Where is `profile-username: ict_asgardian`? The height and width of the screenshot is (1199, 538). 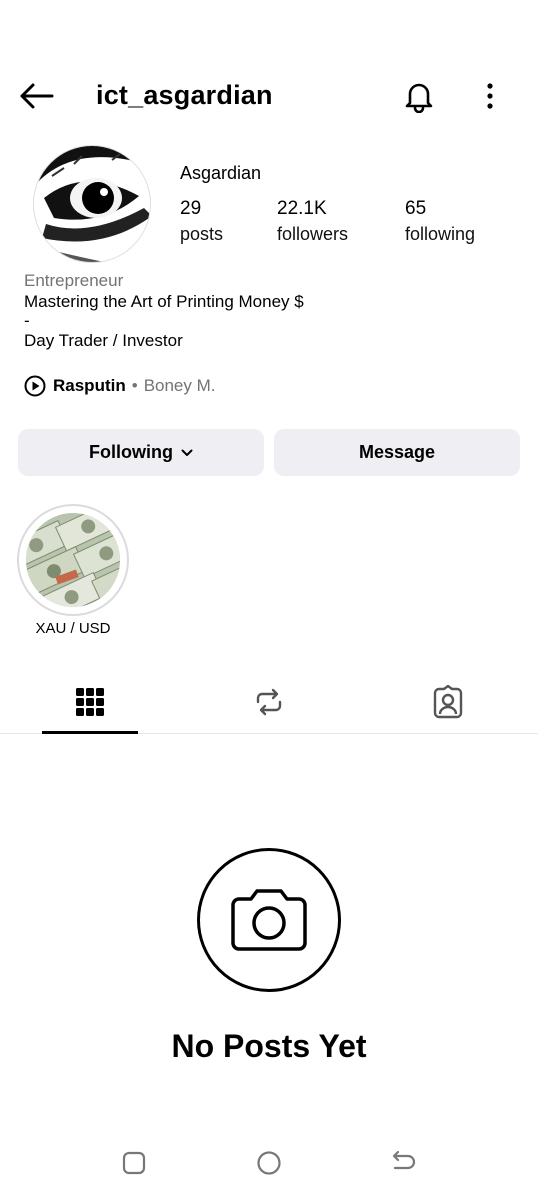 profile-username: ict_asgardian is located at coordinates (184, 95).